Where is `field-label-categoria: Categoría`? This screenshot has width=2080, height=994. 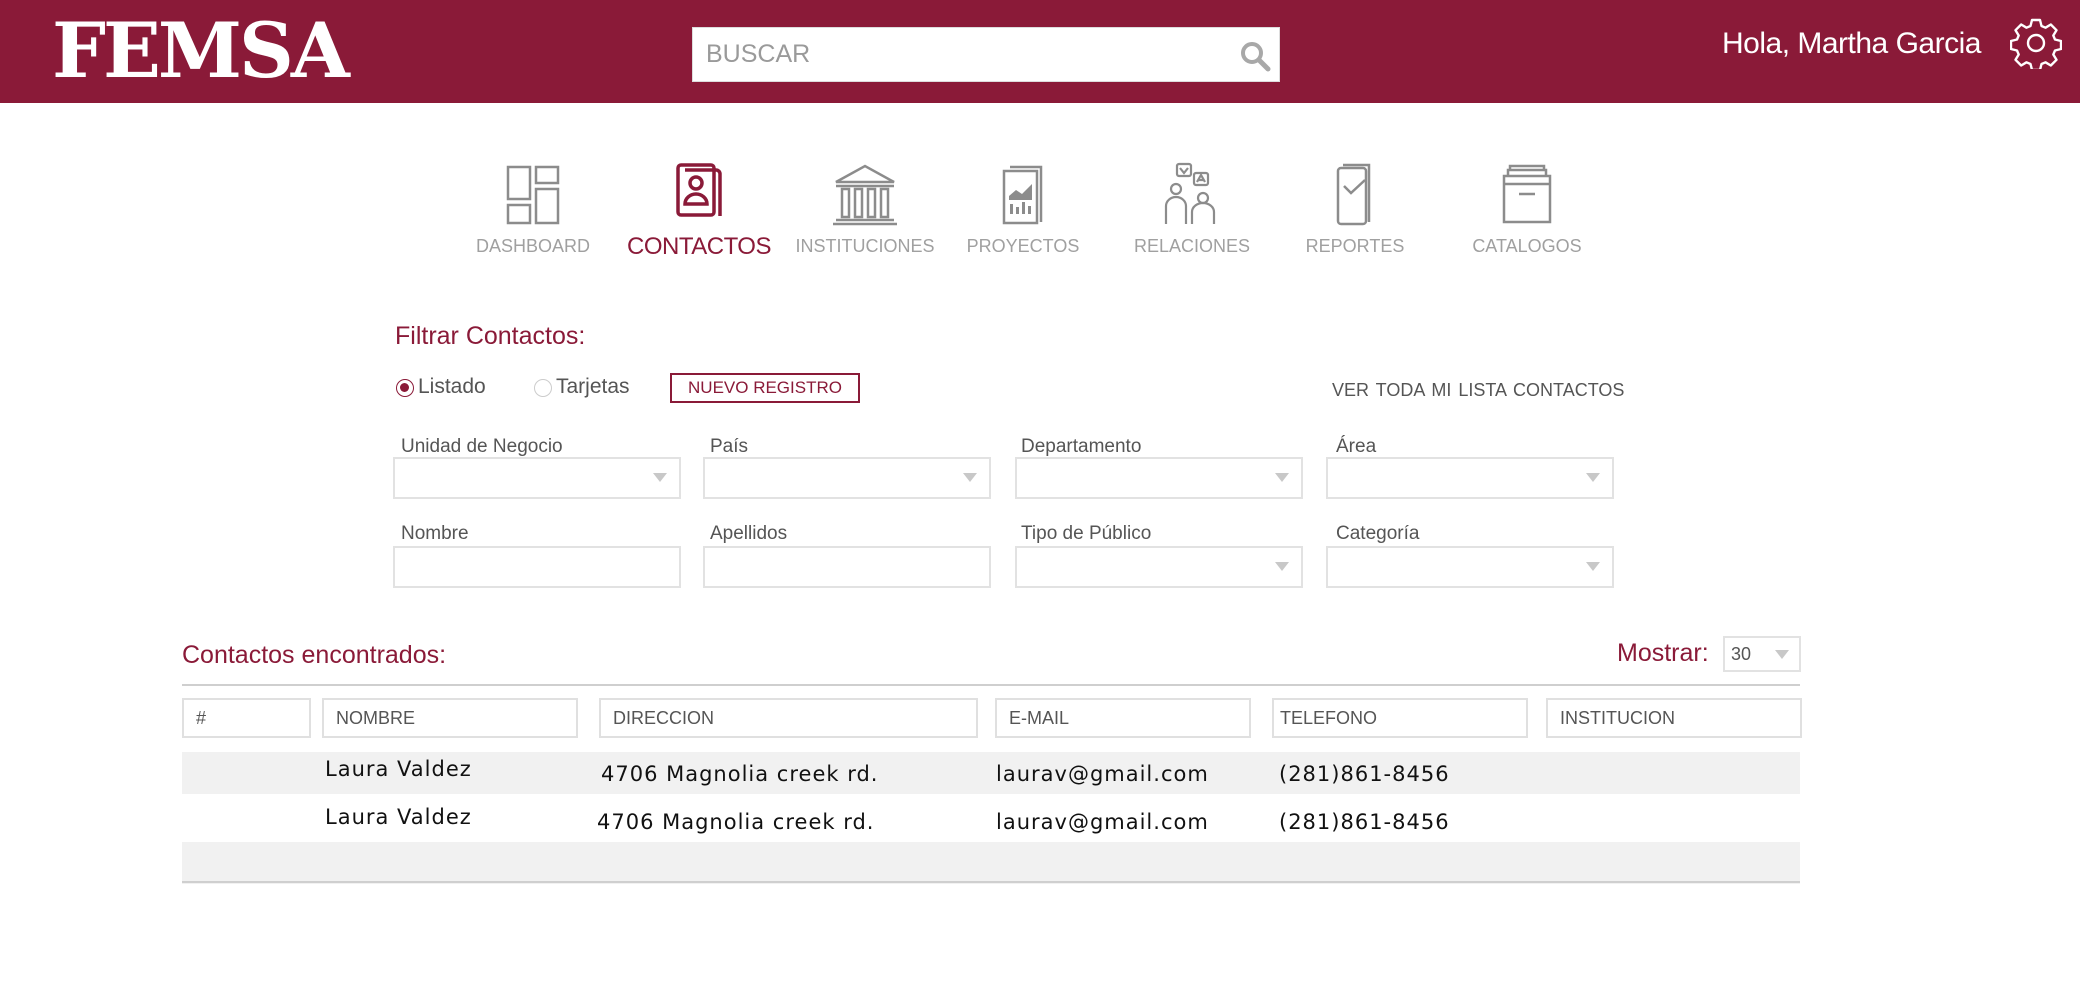
field-label-categoria: Categoría is located at coordinates (1378, 533).